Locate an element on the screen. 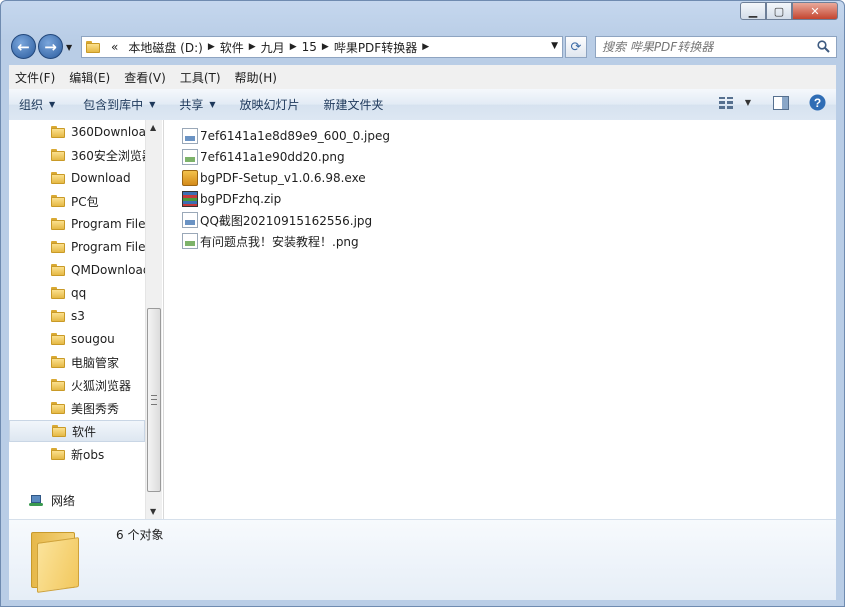 Image resolution: width=845 pixels, height=607 pixels. address-overflow: « is located at coordinates (114, 47).